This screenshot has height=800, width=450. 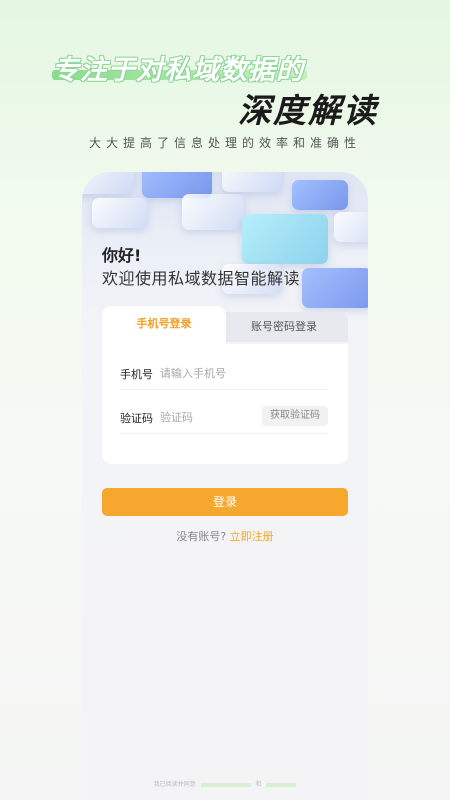 I want to click on register-row: 没有账号? 立即注册, so click(x=225, y=536).